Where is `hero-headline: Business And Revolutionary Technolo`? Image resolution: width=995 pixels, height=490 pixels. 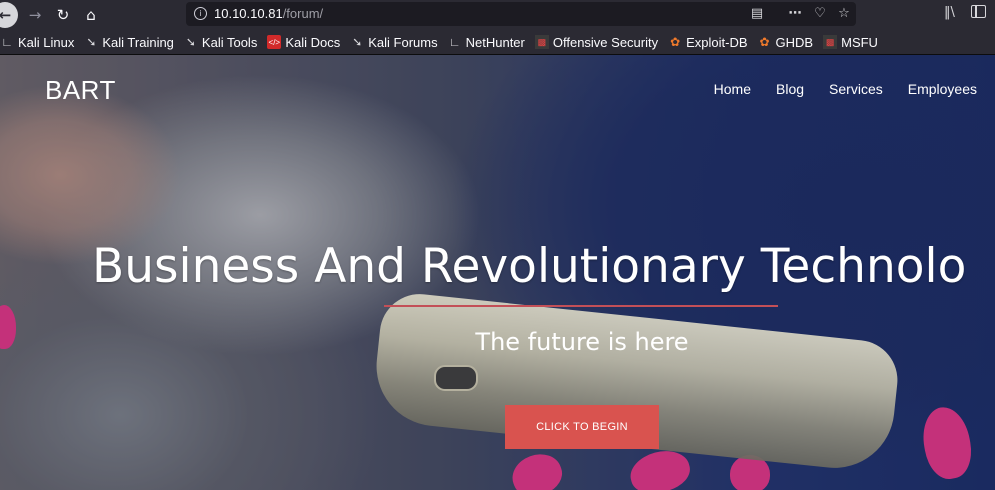 hero-headline: Business And Revolutionary Technolo is located at coordinates (529, 266).